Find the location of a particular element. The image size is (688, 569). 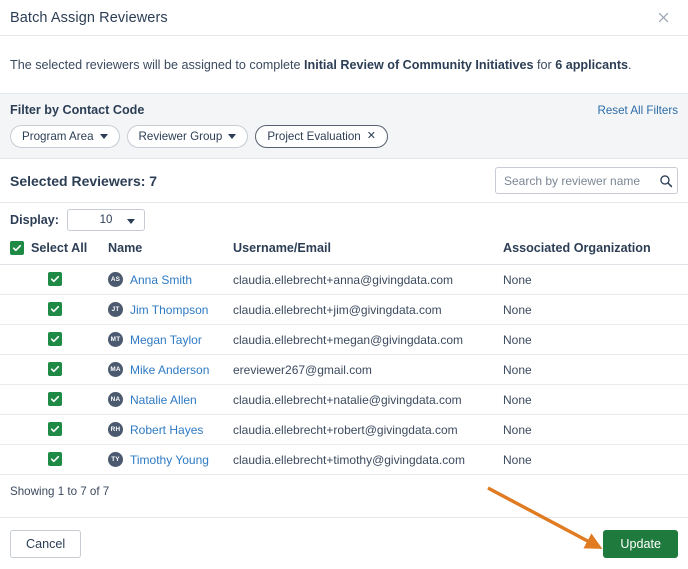

filter-header: Filter by Contact Code Reset All Filters is located at coordinates (344, 110).